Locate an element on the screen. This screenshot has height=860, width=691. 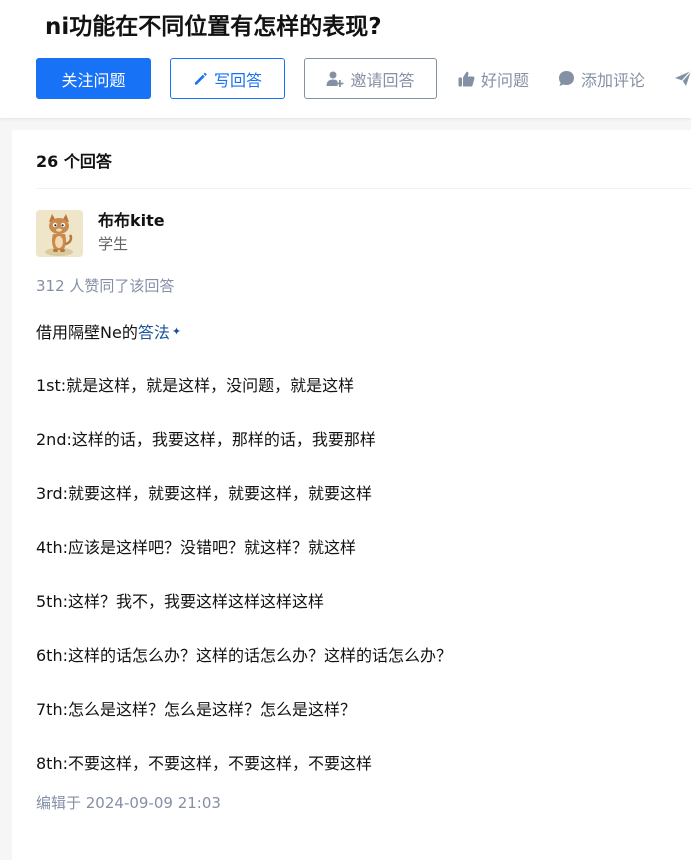
write-answer-button: 写回答 is located at coordinates (227, 78).